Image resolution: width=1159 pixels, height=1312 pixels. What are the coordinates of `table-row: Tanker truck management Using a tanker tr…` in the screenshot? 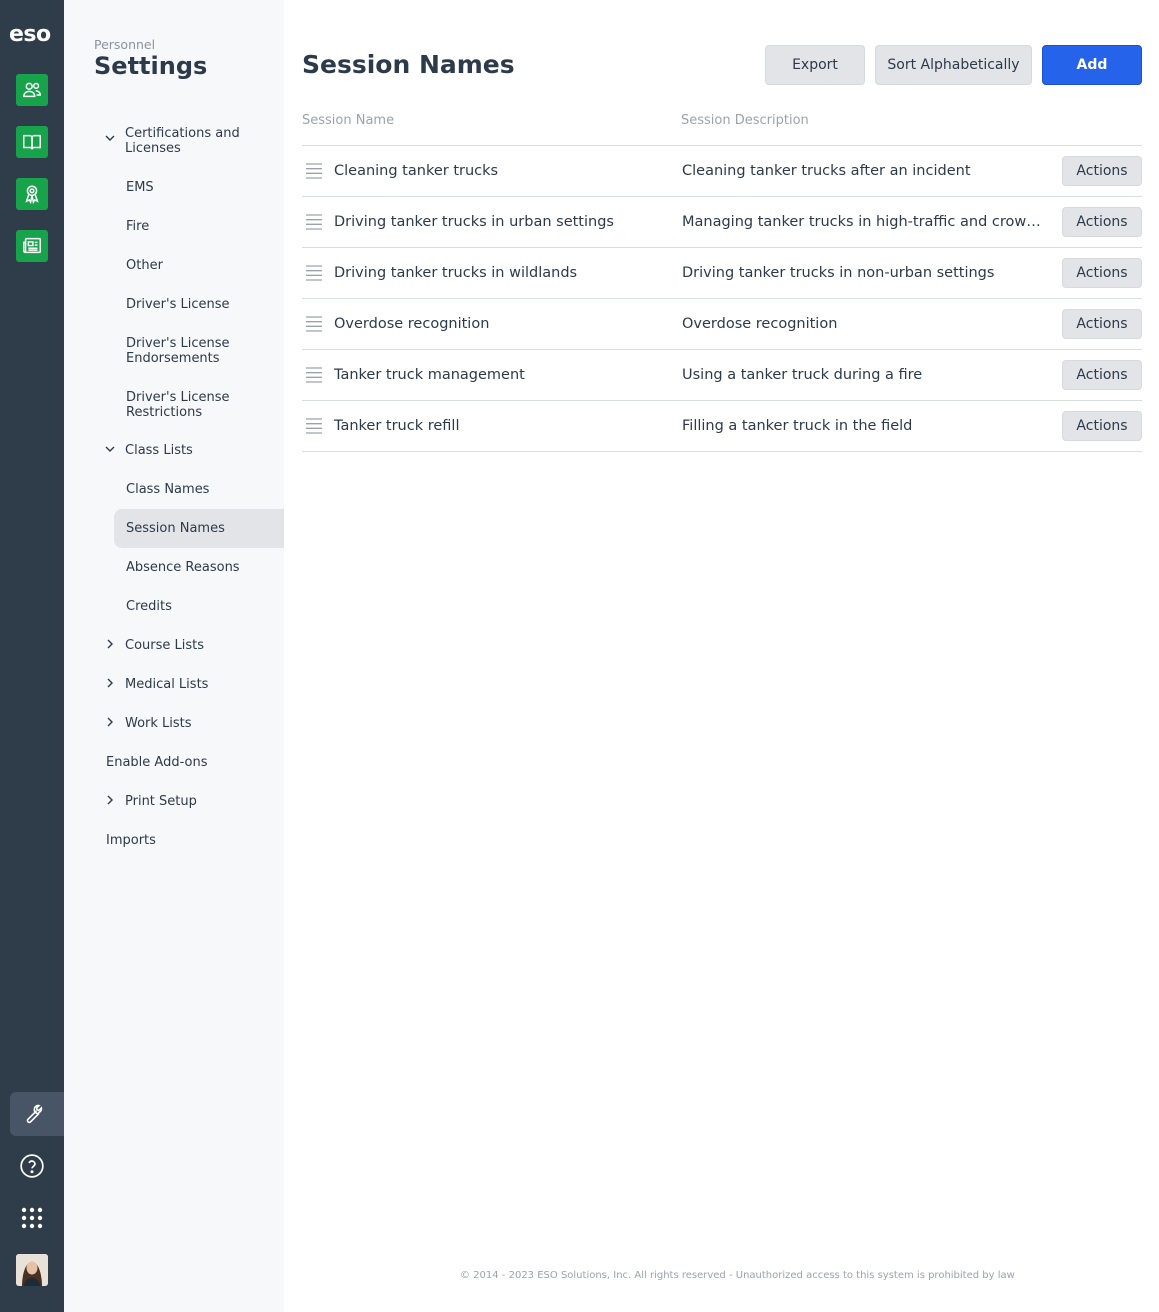 It's located at (722, 375).